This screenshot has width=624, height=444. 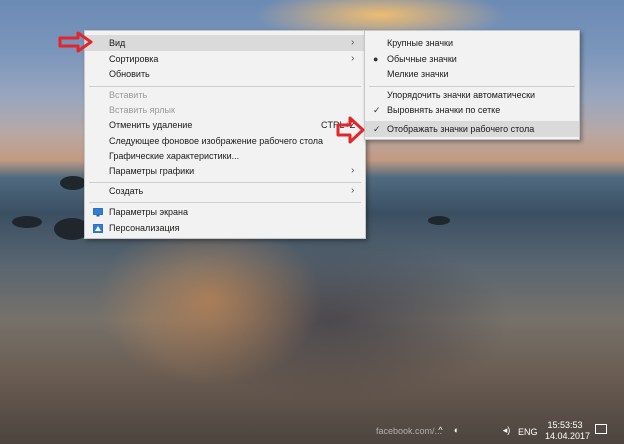 What do you see at coordinates (601, 429) in the screenshot?
I see `notification-icon` at bounding box center [601, 429].